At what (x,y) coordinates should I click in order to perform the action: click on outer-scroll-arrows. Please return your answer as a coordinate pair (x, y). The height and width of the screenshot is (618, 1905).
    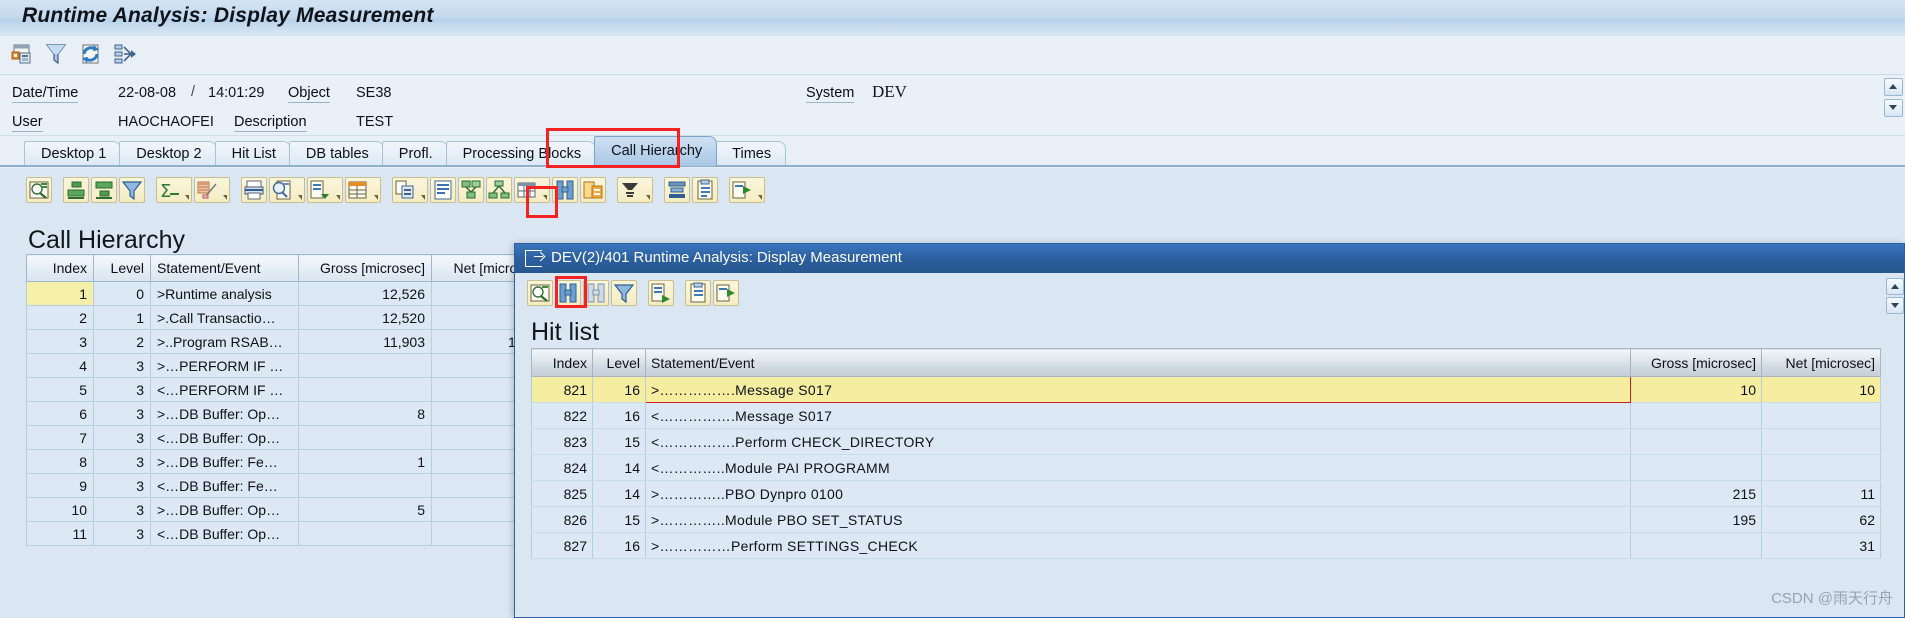
    Looking at the image, I should click on (1893, 101).